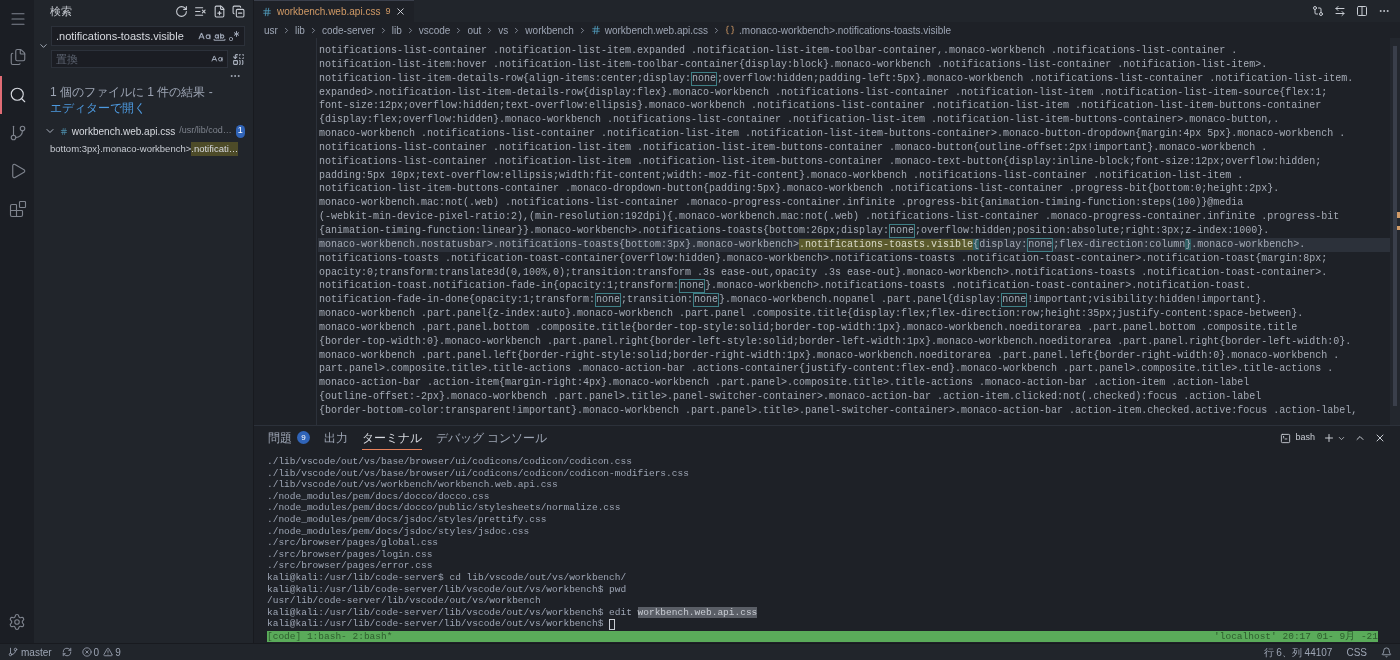 This screenshot has height=660, width=1400. I want to click on terminal-text: ./src/browser/pages/global.css, so click(353, 543).